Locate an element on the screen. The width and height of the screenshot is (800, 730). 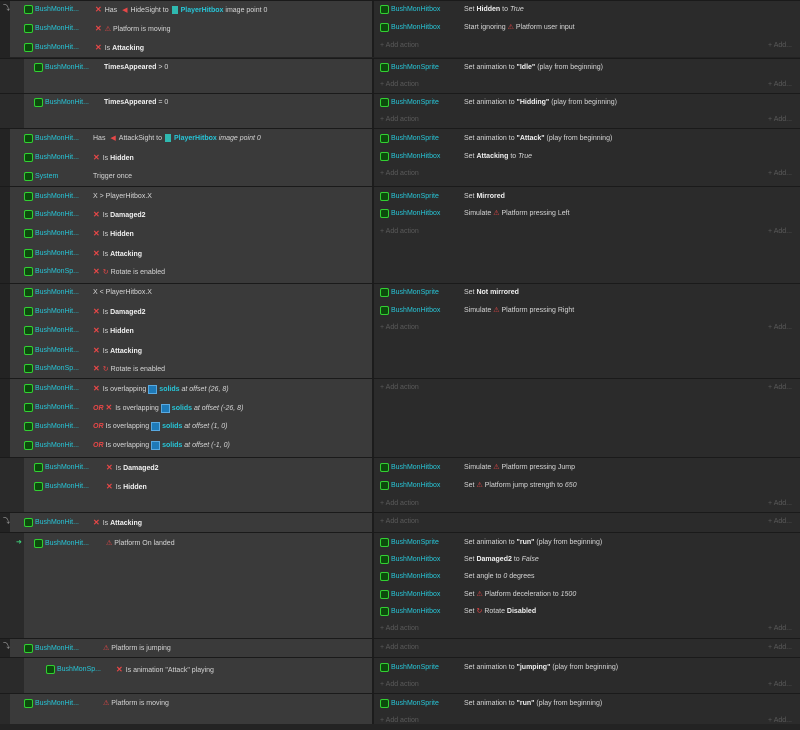
e5-a1_b-text: Mirrored is located at coordinates (490, 196).